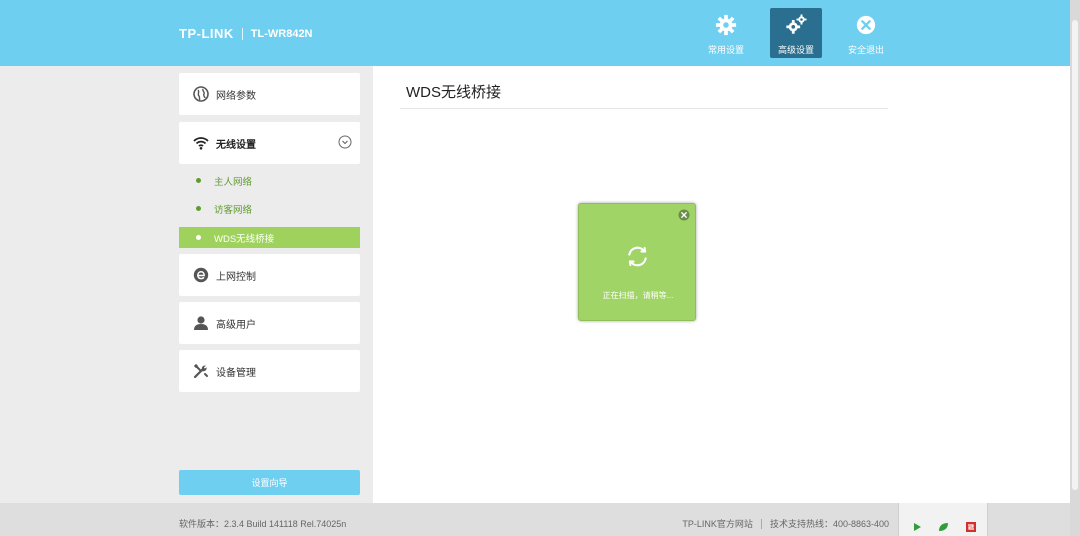  I want to click on nav-label: 常用设置, so click(725, 50).